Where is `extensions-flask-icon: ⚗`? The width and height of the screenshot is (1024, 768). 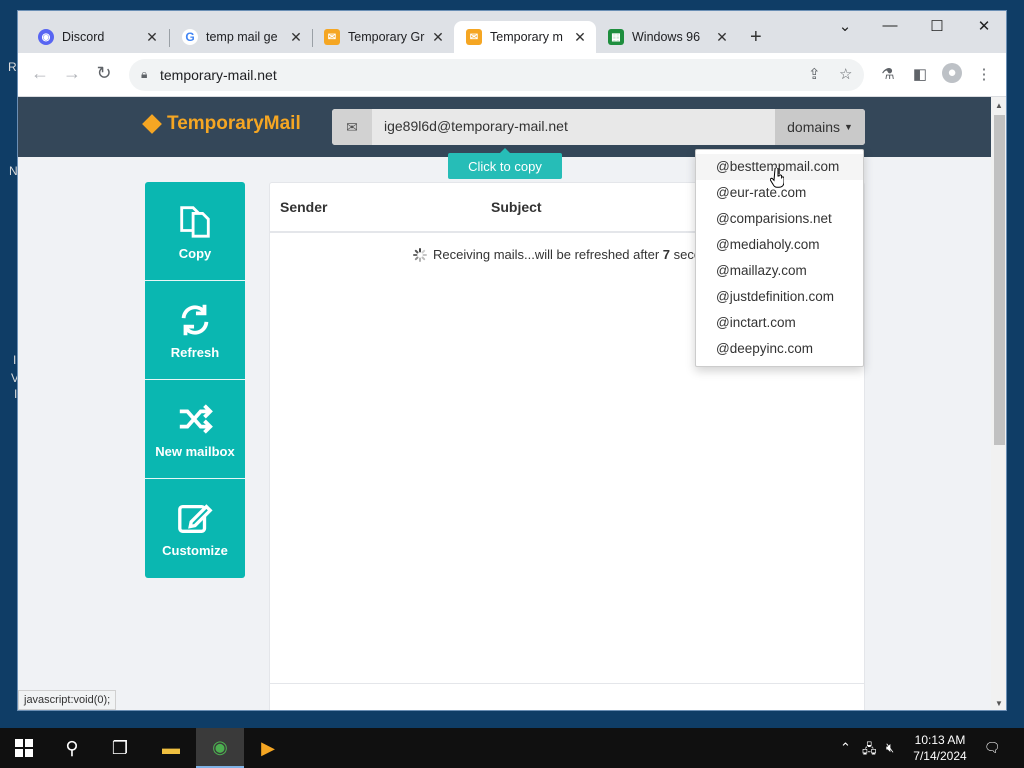
extensions-flask-icon: ⚗ is located at coordinates (888, 74).